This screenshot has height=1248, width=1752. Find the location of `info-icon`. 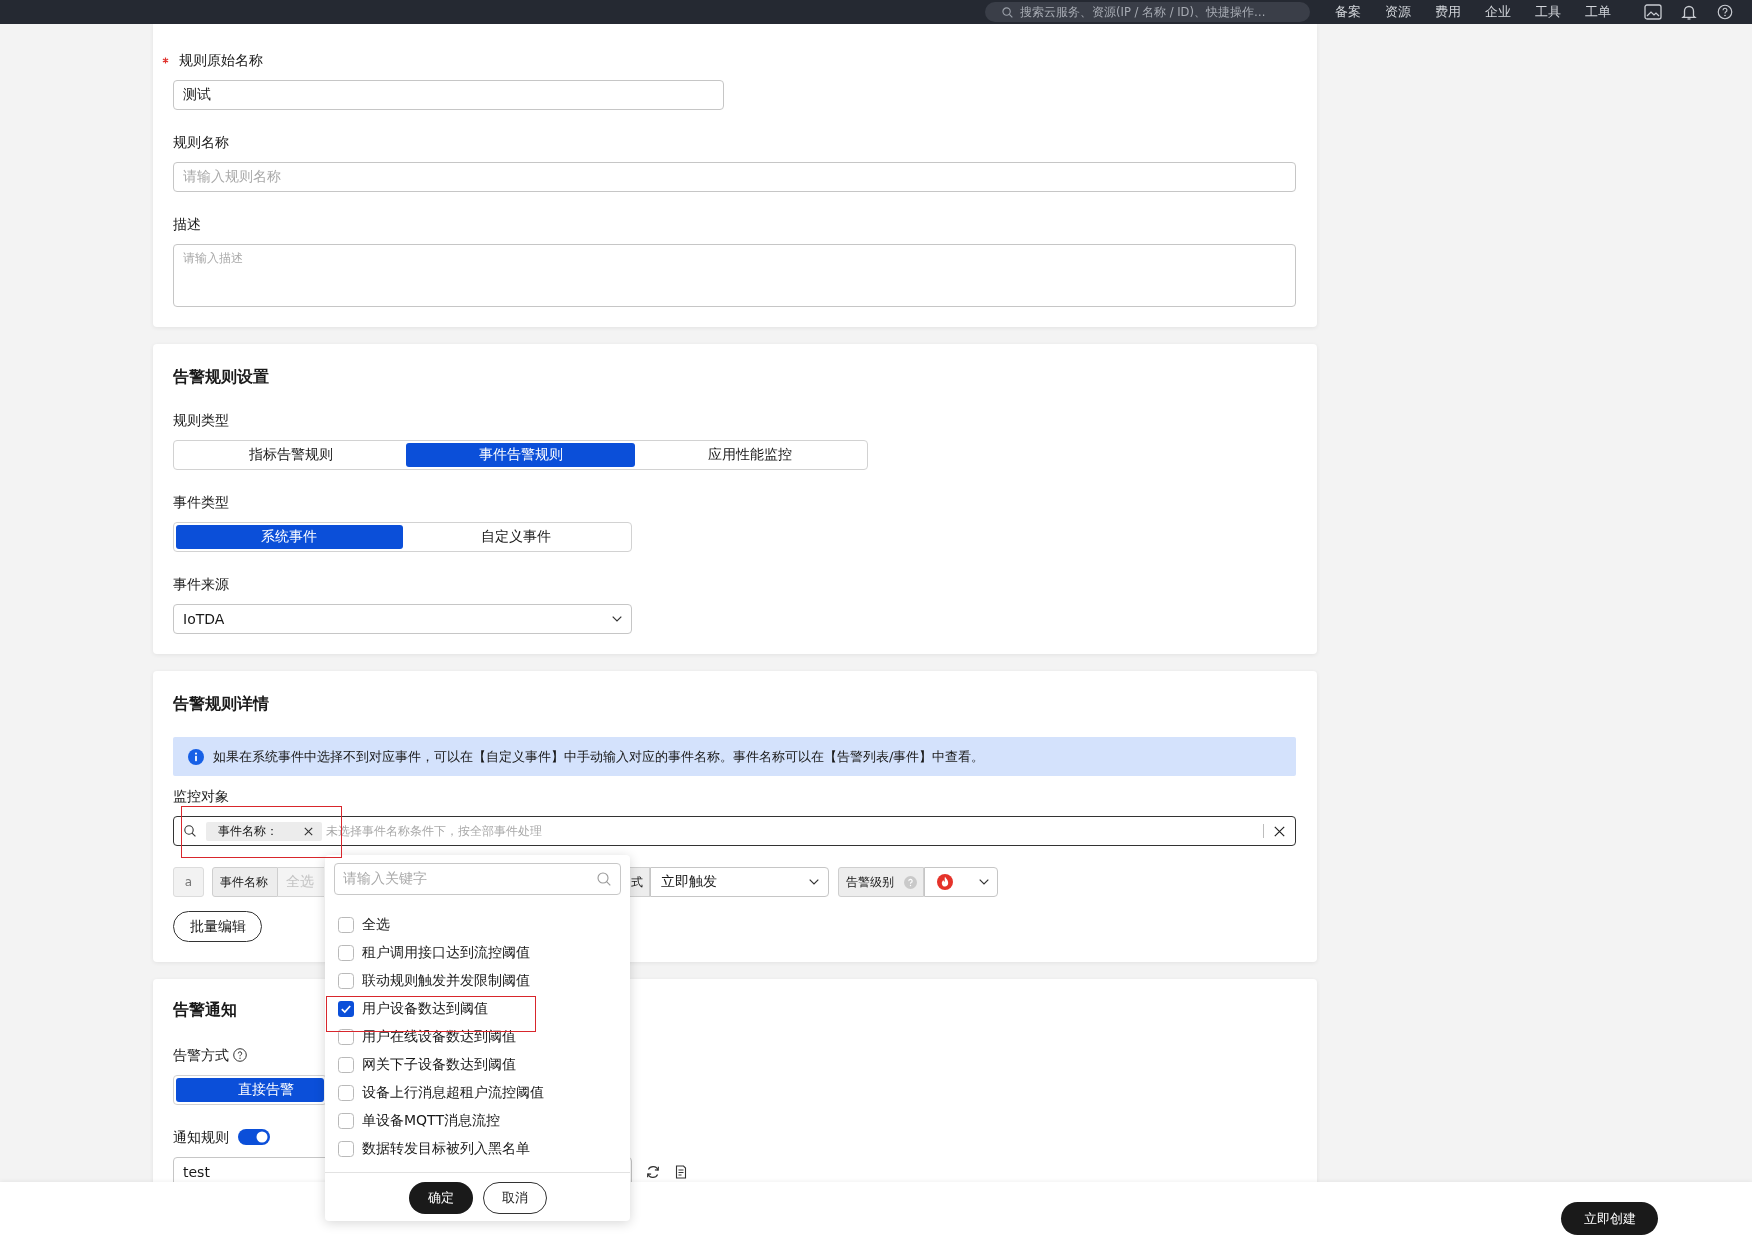

info-icon is located at coordinates (196, 756).